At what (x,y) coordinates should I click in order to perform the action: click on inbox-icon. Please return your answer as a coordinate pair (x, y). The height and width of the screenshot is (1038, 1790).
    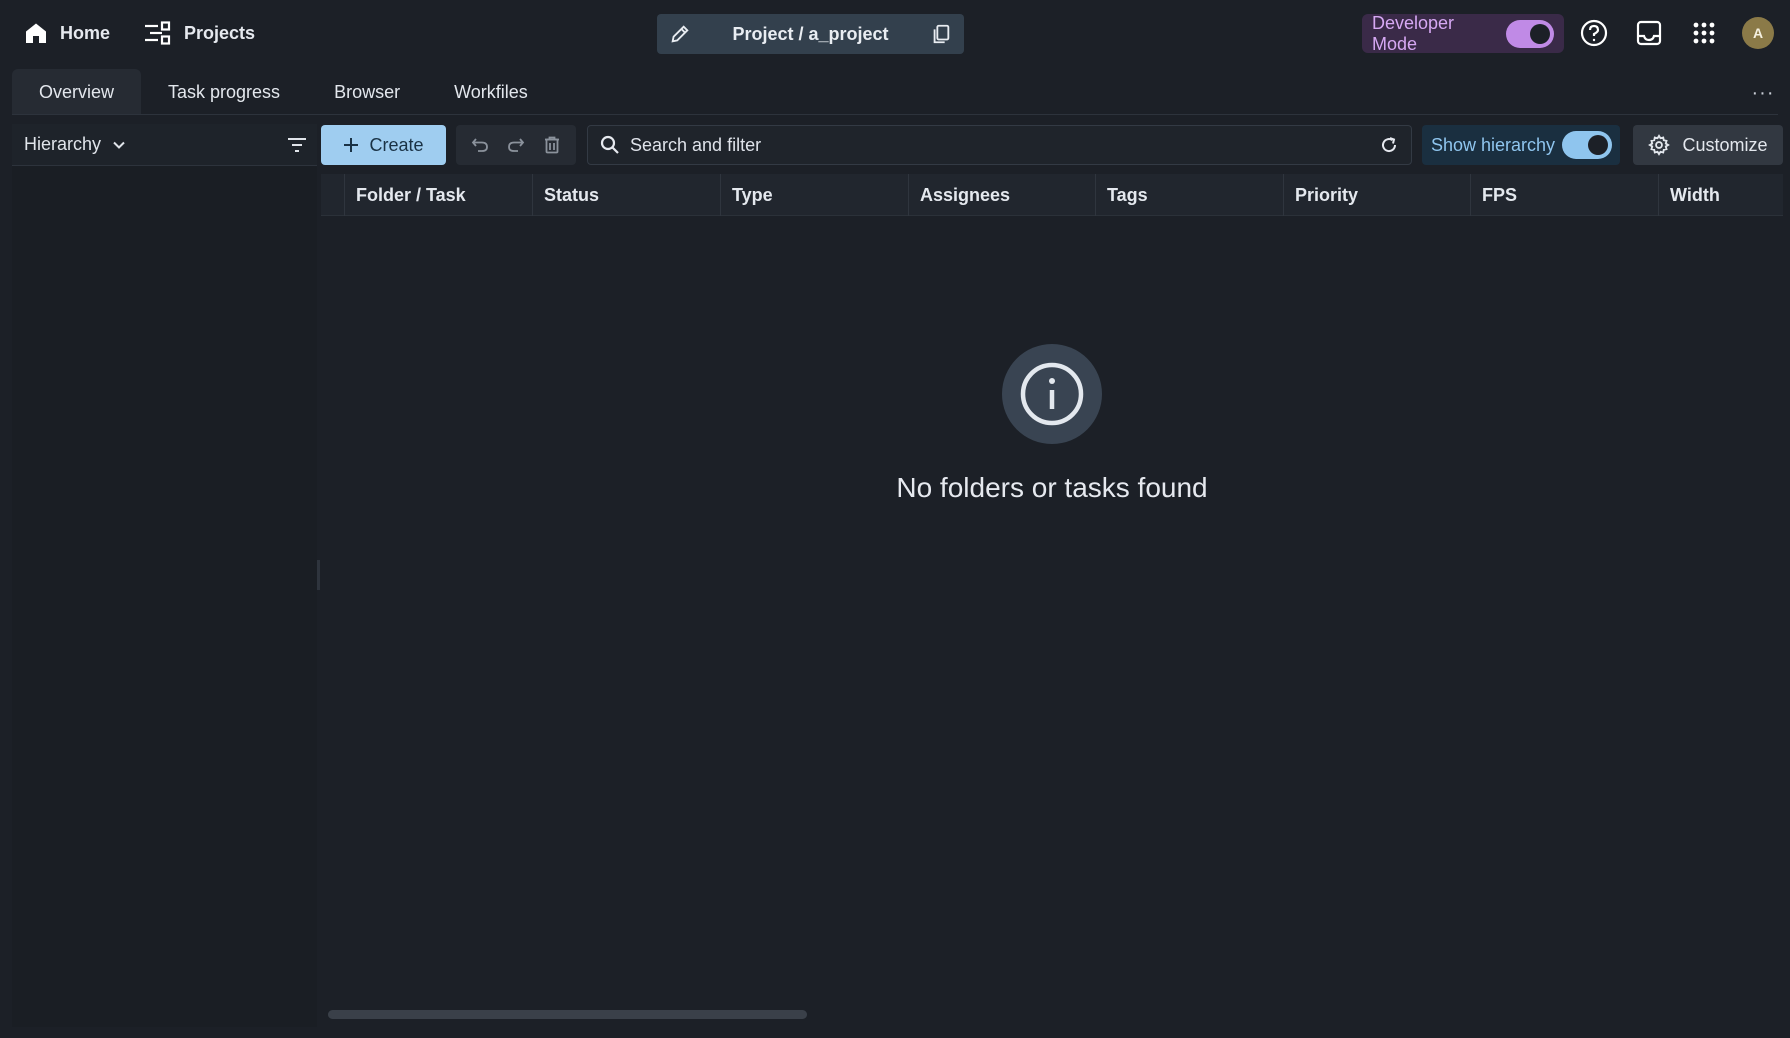
    Looking at the image, I should click on (1649, 33).